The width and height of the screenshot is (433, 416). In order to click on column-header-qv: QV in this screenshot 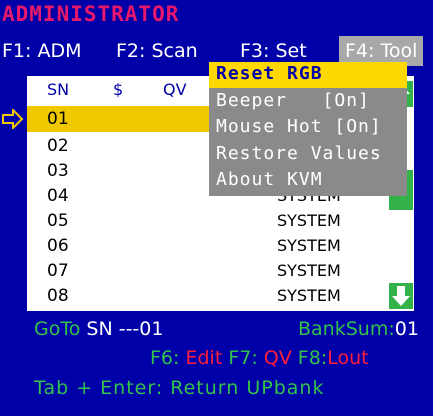, I will do `click(175, 89)`.